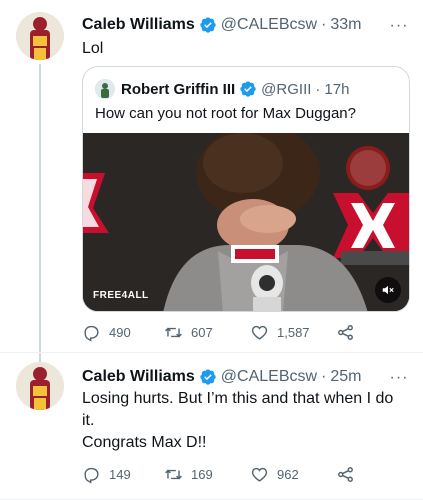 The width and height of the screenshot is (423, 500). I want to click on like-button: 962, so click(293, 474).